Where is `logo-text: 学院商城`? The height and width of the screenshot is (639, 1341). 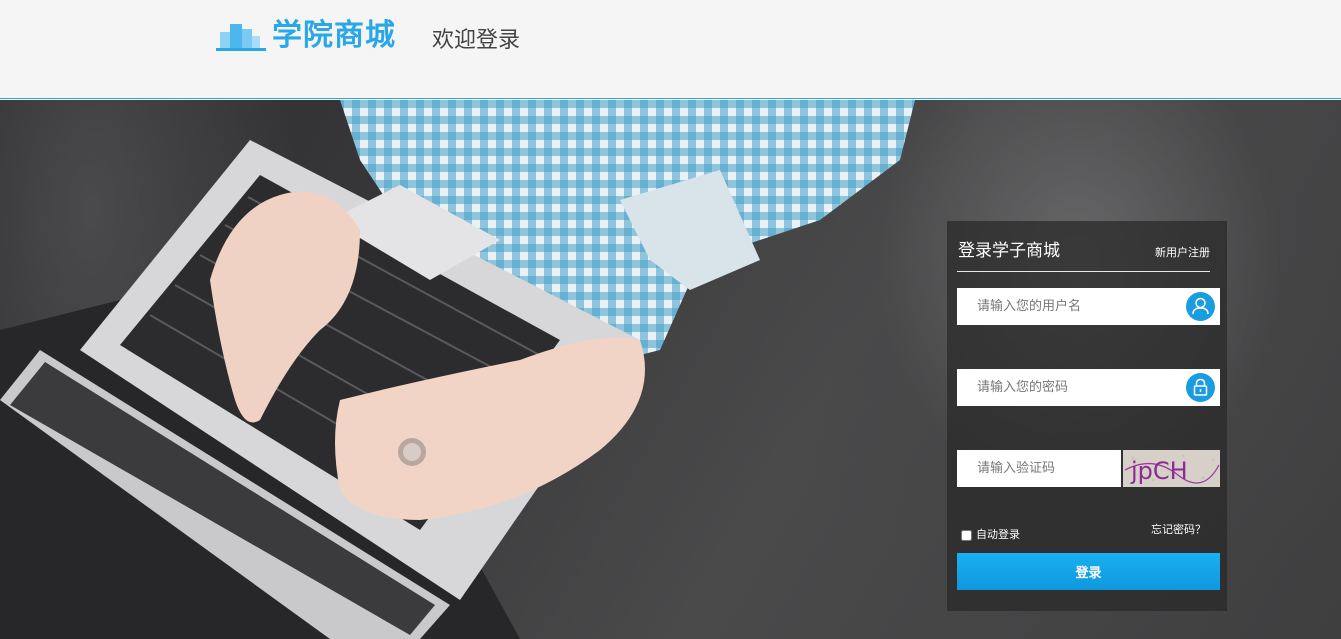
logo-text: 学院商城 is located at coordinates (334, 35).